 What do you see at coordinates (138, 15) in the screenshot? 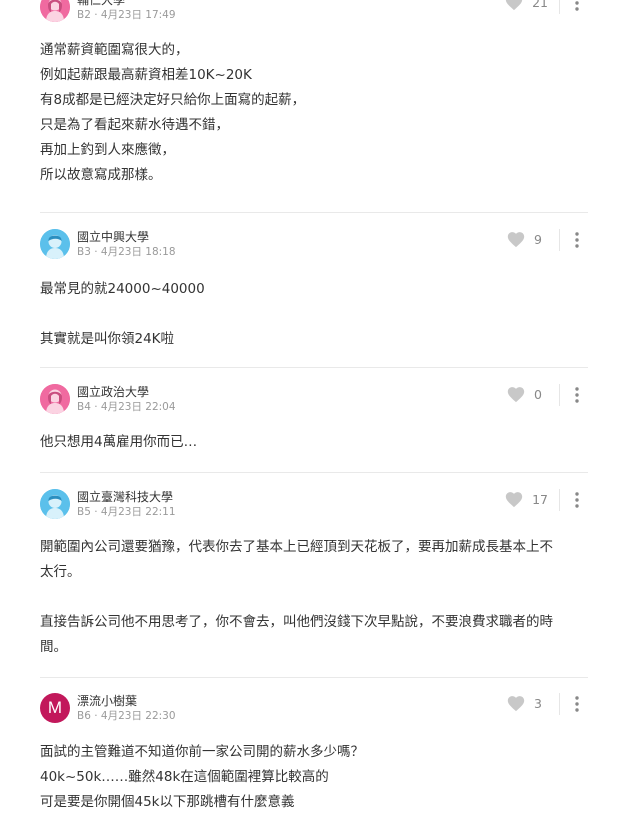
I see `comment-date: 4月23日 17:49` at bounding box center [138, 15].